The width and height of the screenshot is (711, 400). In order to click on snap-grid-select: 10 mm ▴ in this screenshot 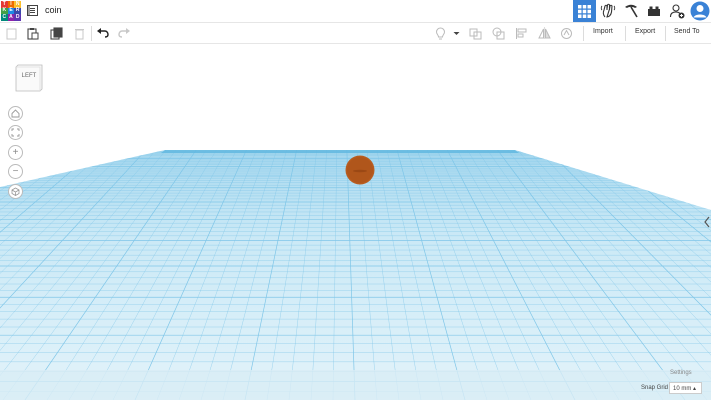, I will do `click(685, 388)`.